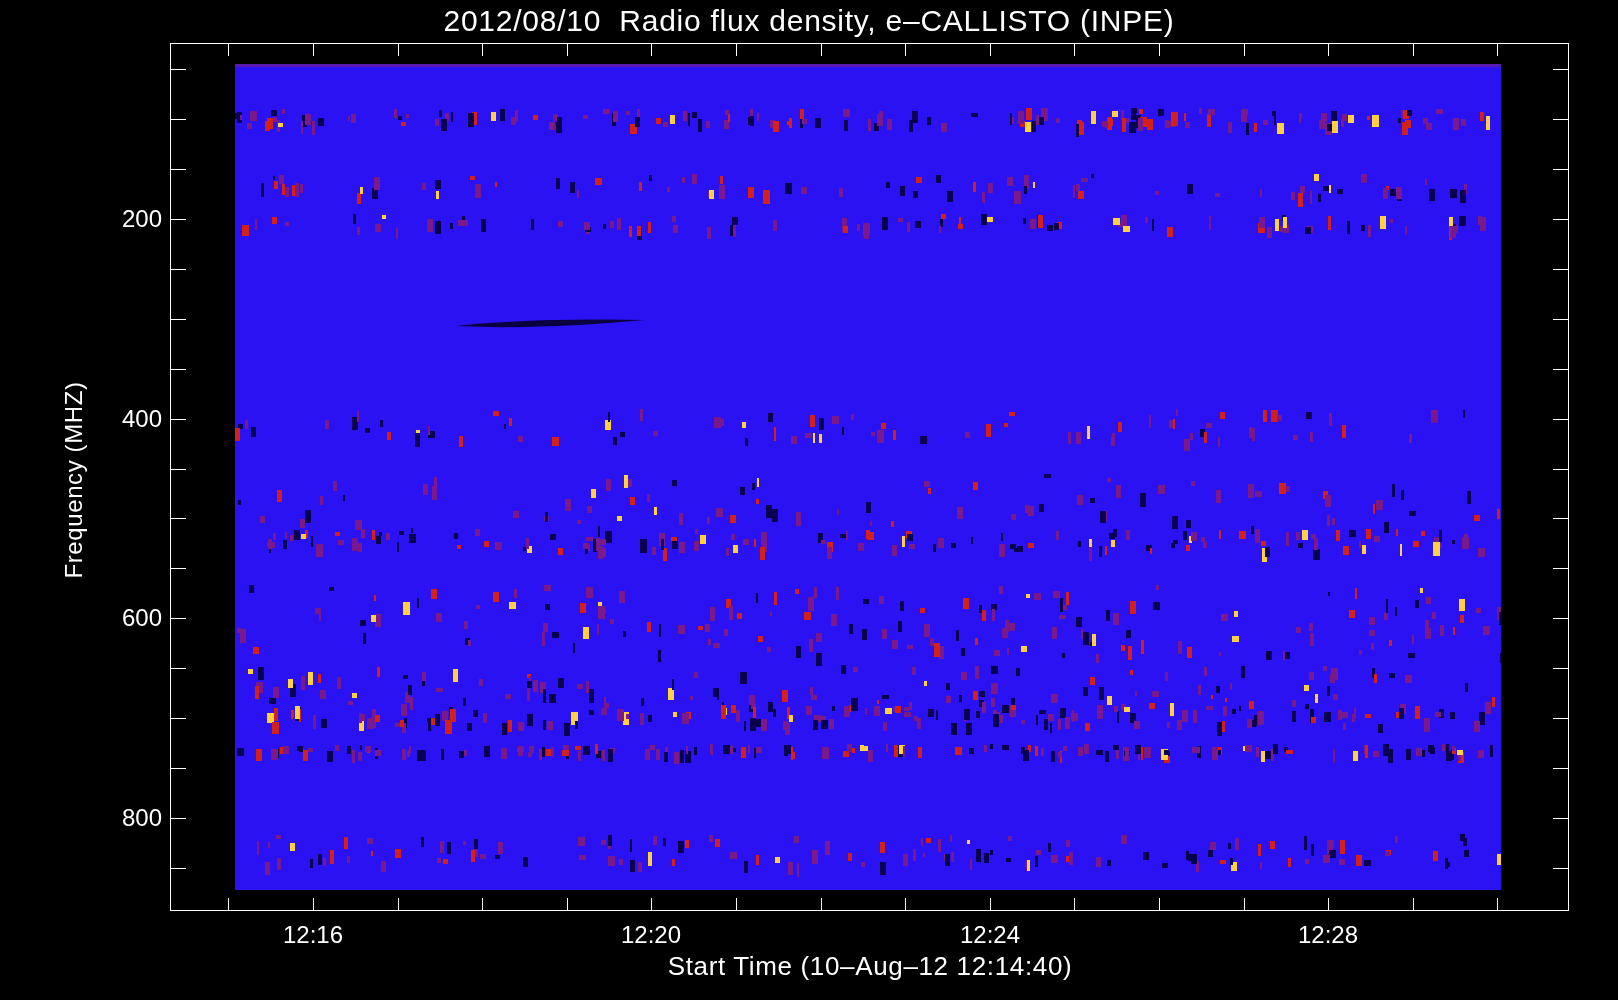 The height and width of the screenshot is (1000, 1618). What do you see at coordinates (990, 935) in the screenshot?
I see `axis-tick-label: 12:24` at bounding box center [990, 935].